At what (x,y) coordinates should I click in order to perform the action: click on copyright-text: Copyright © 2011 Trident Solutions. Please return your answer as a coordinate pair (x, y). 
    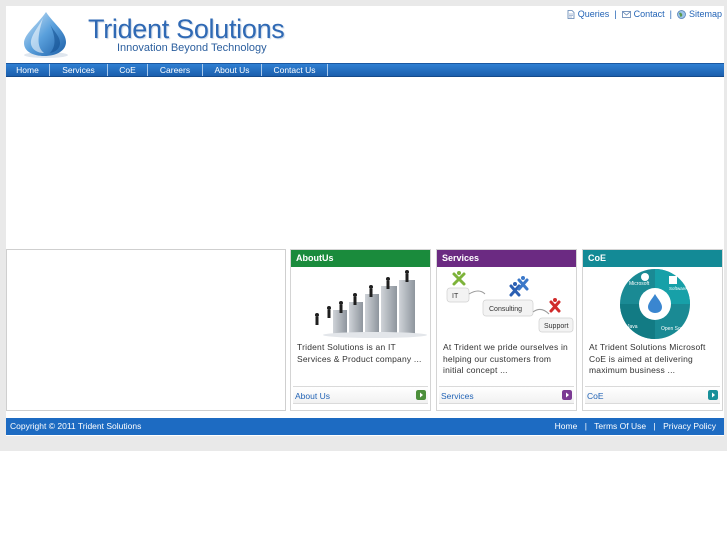
    Looking at the image, I should click on (76, 426).